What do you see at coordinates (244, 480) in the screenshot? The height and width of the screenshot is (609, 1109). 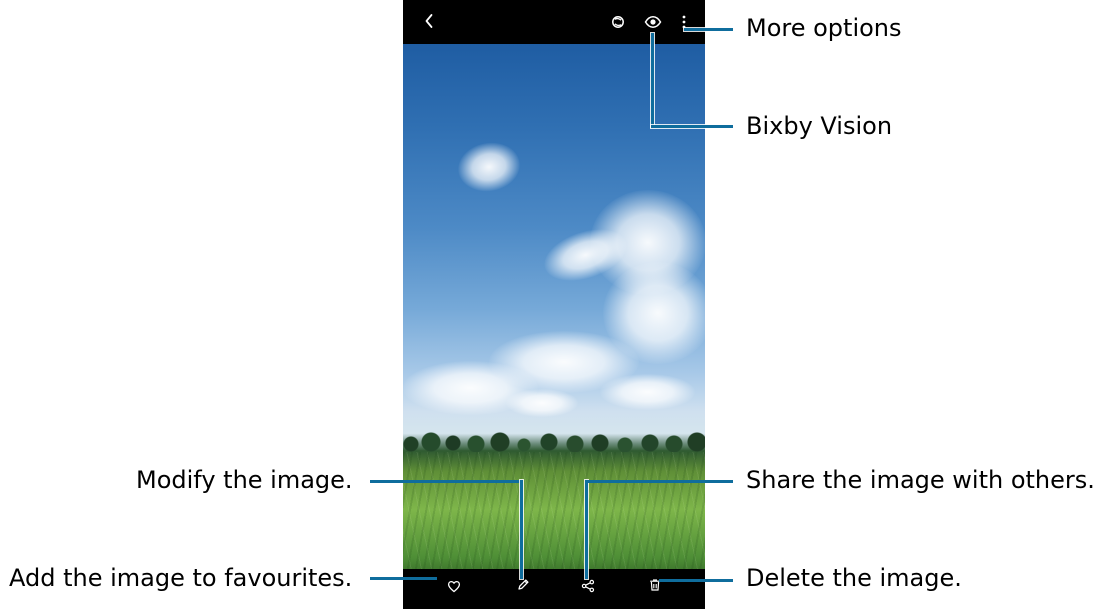 I see `modify-image-callout: Modify the image.` at bounding box center [244, 480].